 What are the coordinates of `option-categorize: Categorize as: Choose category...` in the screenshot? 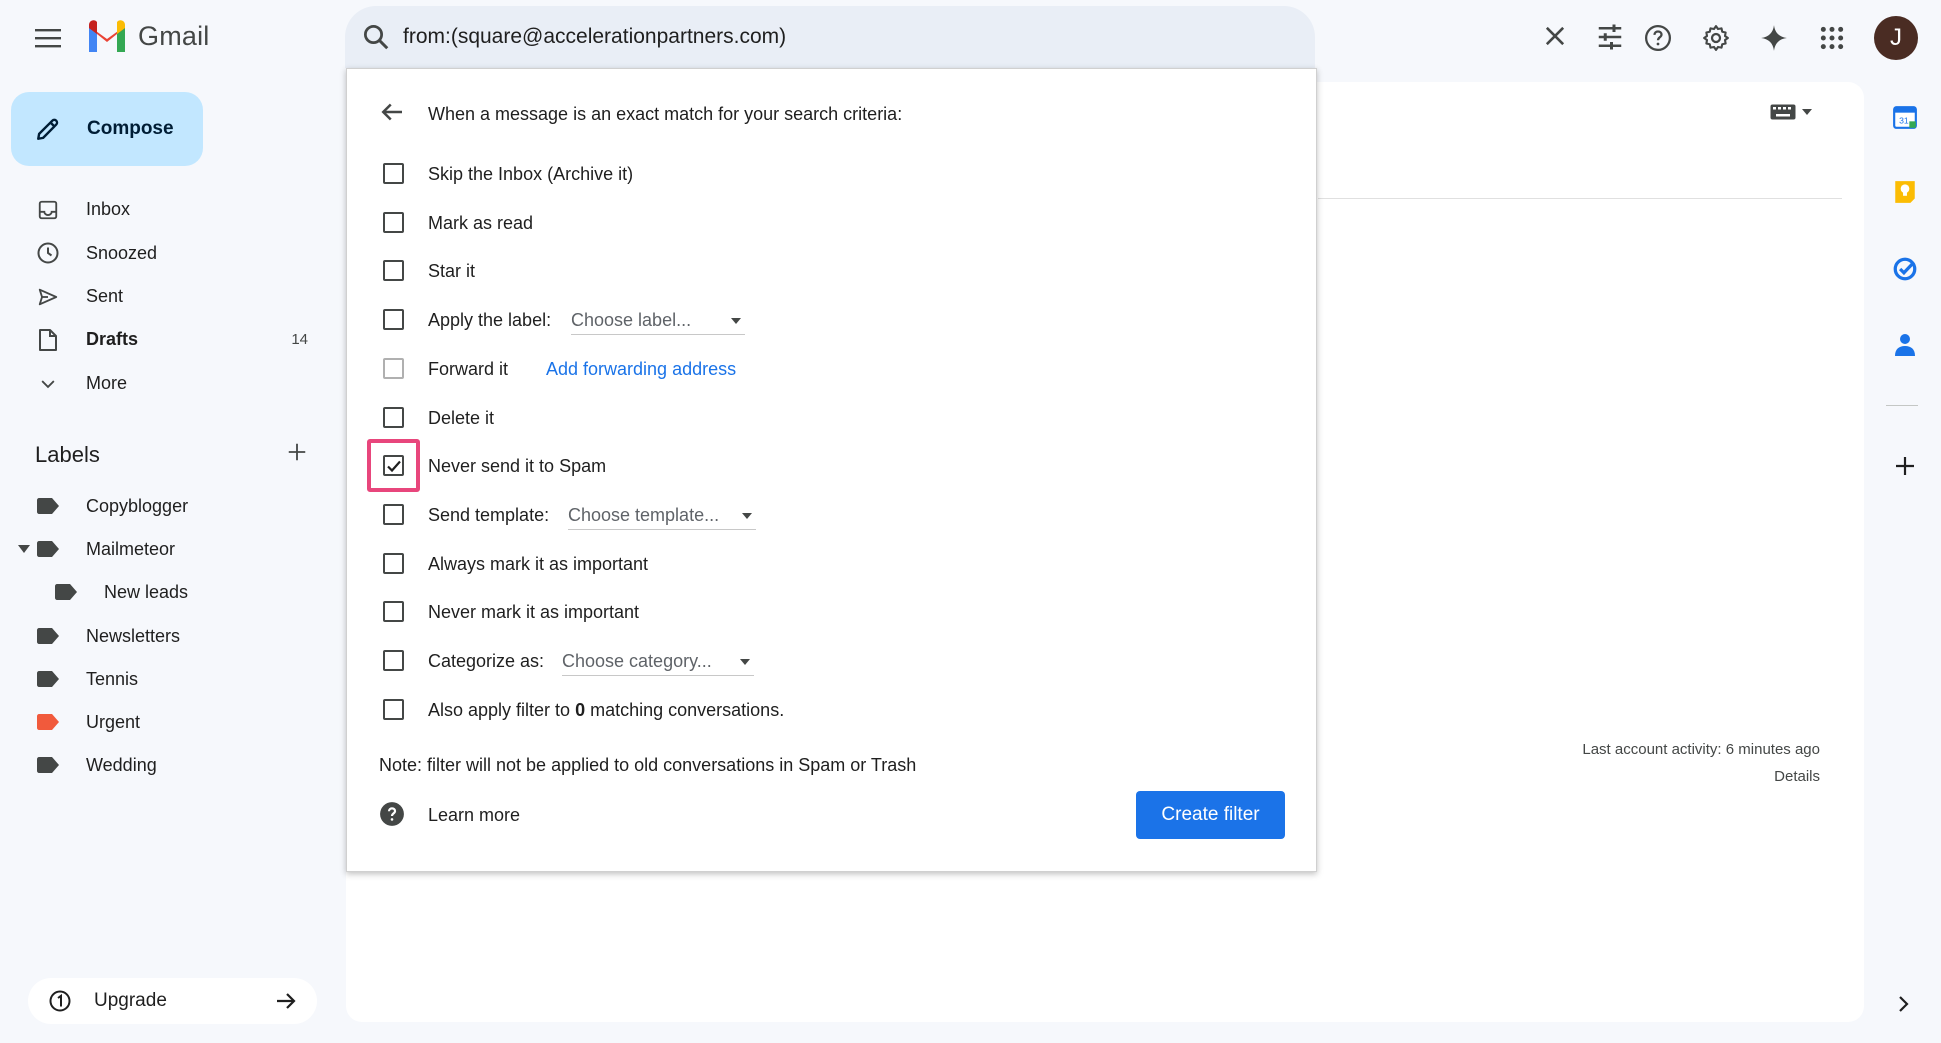 It's located at (797, 661).